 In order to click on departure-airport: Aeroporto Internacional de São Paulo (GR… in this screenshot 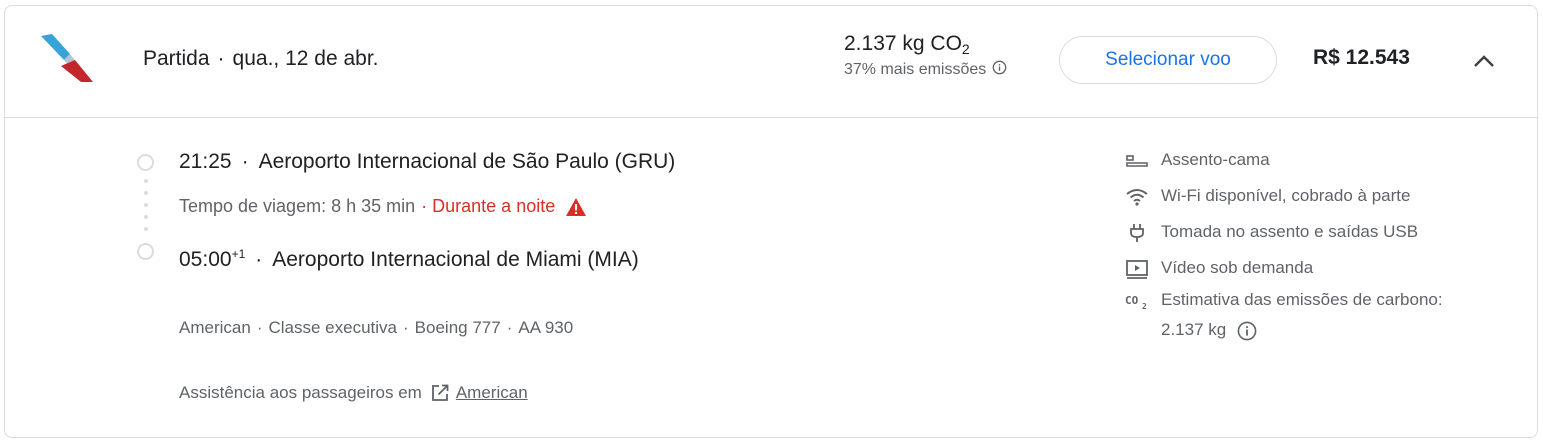, I will do `click(467, 161)`.